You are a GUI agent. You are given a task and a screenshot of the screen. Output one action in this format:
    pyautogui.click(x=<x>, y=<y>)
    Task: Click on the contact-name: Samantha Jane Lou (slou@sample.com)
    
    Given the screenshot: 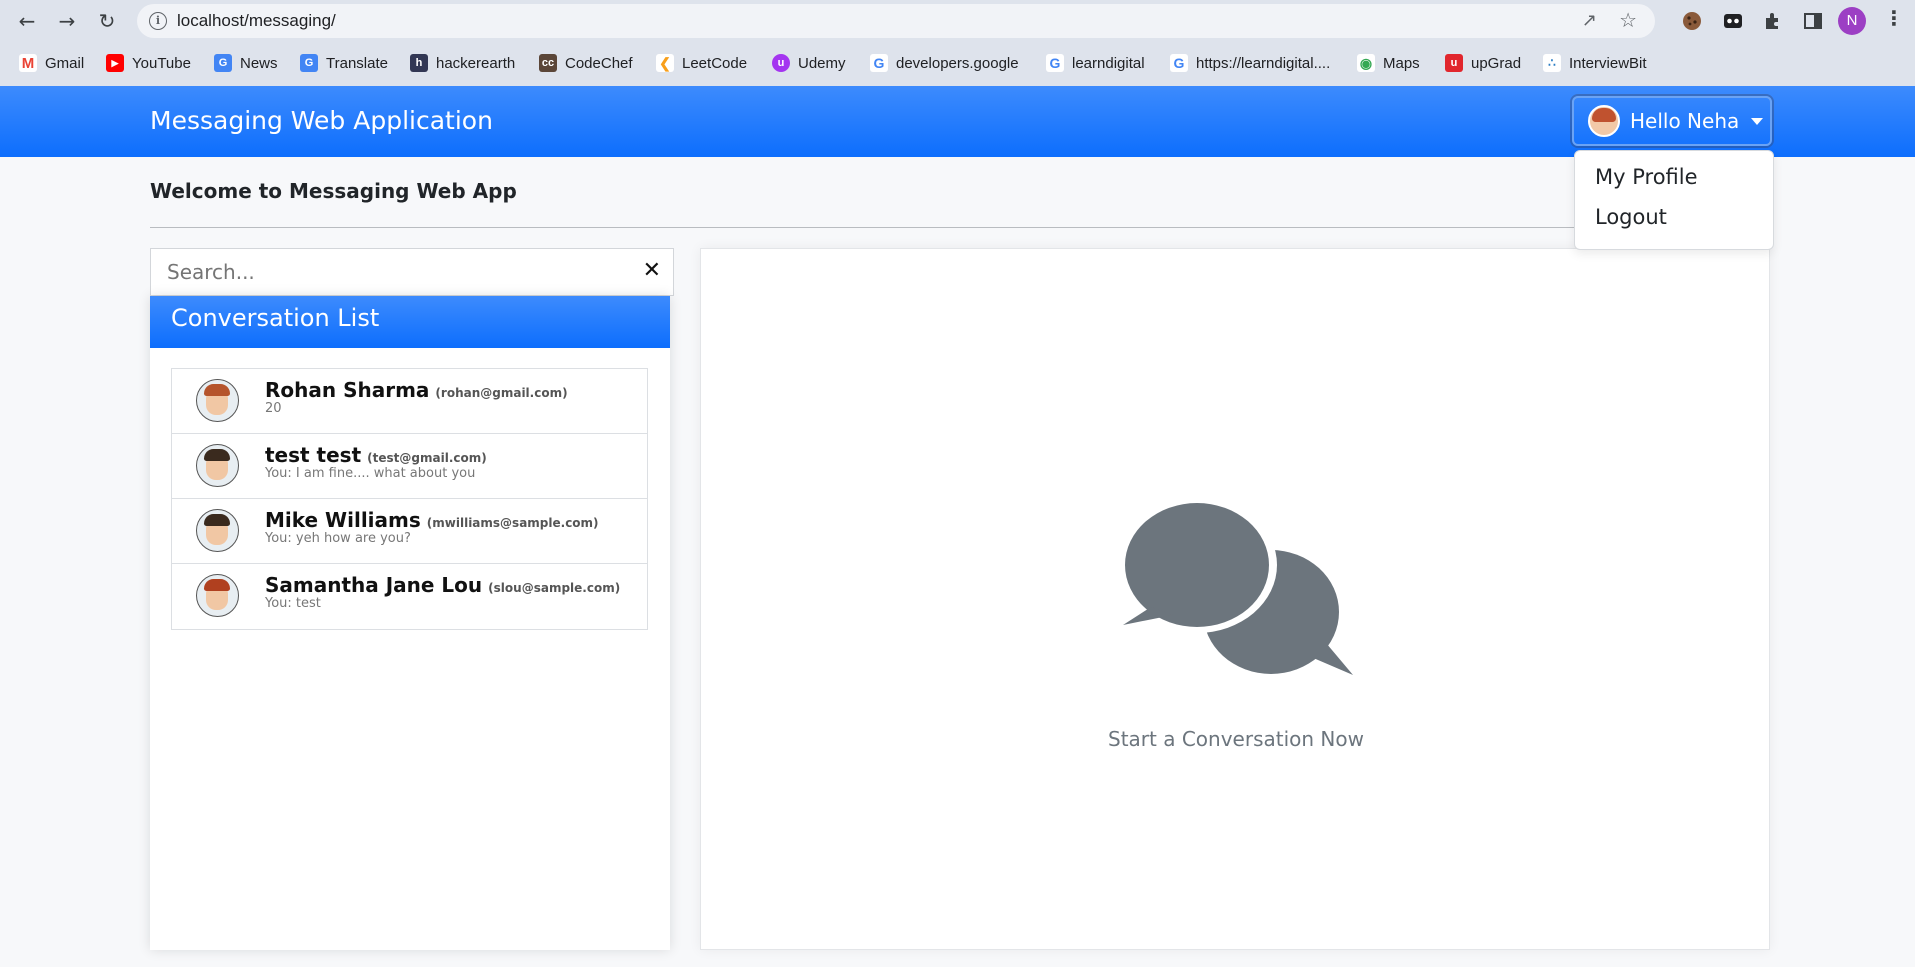 What is the action you would take?
    pyautogui.click(x=442, y=585)
    